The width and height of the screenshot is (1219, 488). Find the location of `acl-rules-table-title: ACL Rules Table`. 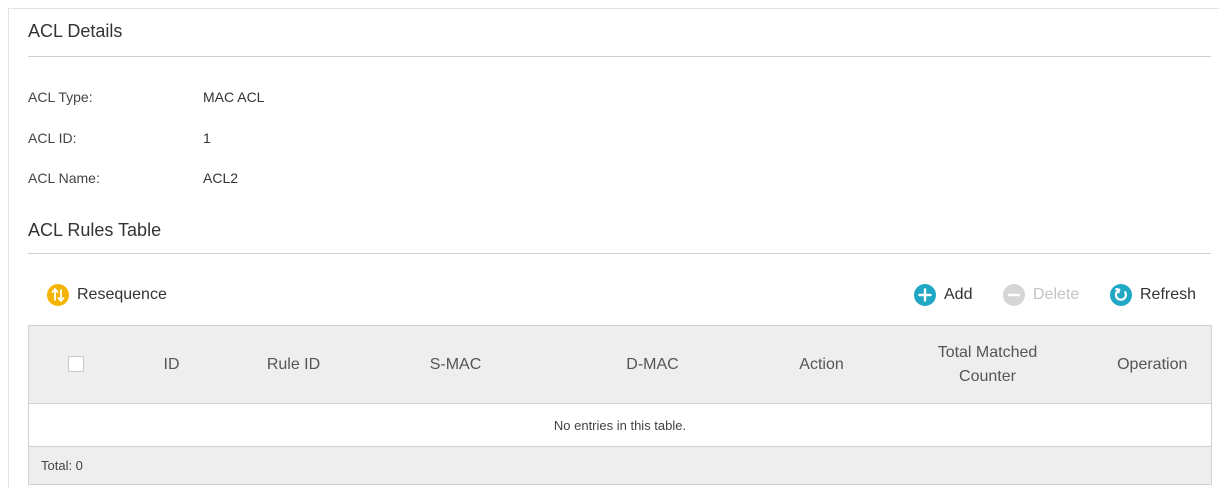

acl-rules-table-title: ACL Rules Table is located at coordinates (95, 230).